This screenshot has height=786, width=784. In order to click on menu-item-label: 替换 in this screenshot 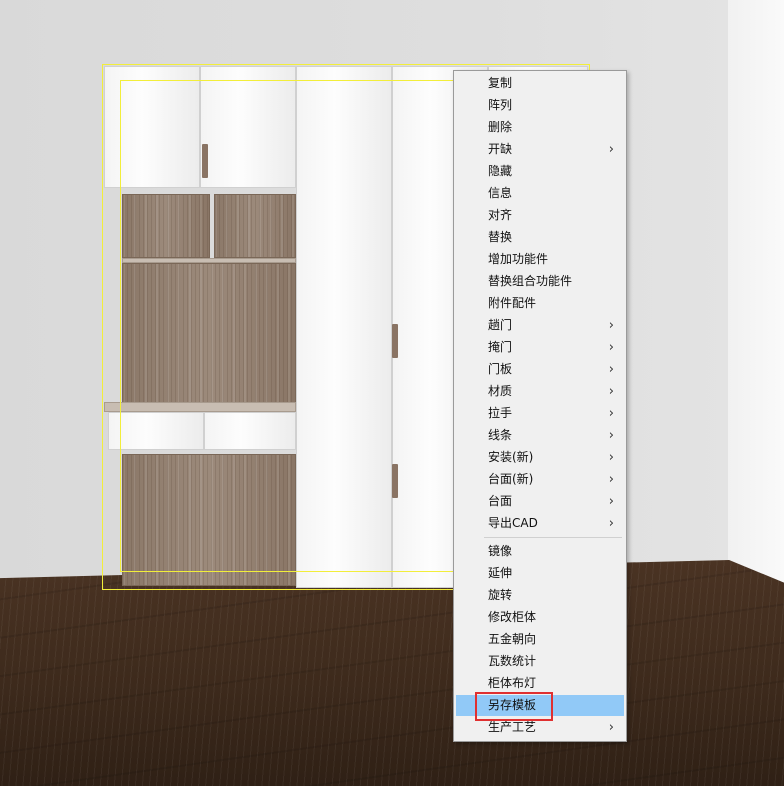, I will do `click(500, 237)`.